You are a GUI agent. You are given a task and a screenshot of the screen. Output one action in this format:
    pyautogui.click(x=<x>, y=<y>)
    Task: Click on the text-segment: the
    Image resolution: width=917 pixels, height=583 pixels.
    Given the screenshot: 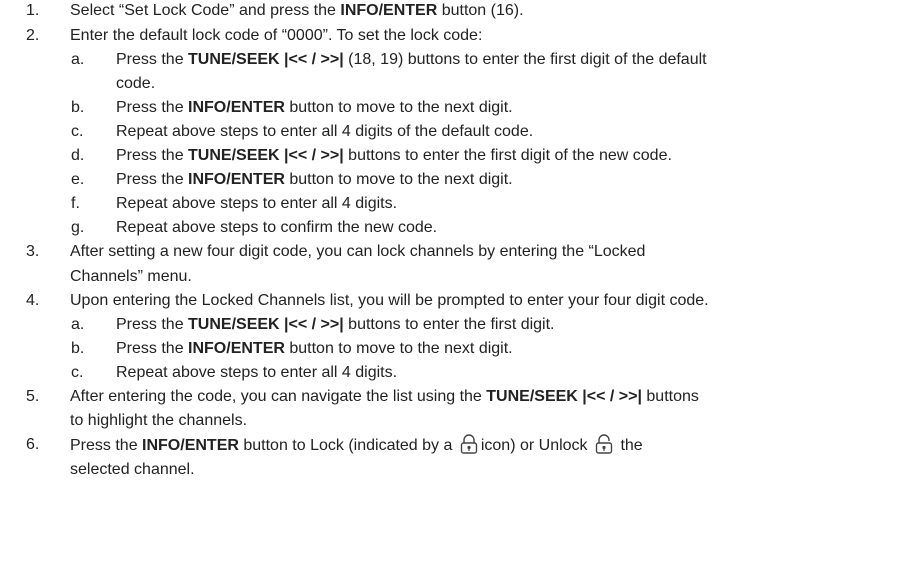 What is the action you would take?
    pyautogui.click(x=629, y=445)
    